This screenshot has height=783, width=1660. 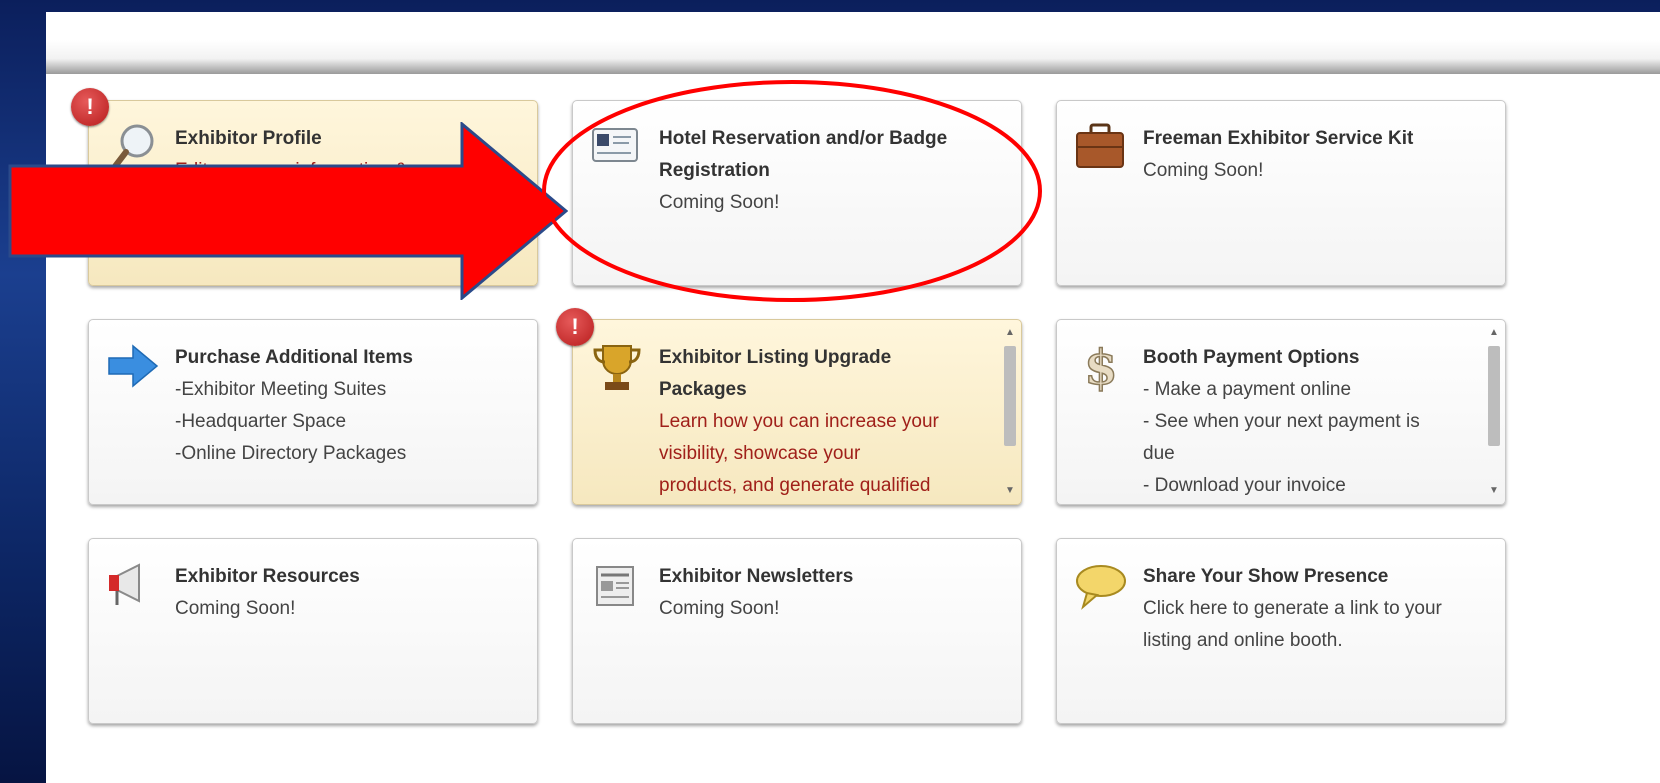 What do you see at coordinates (1251, 357) in the screenshot?
I see `tile-title: Booth Payment Options` at bounding box center [1251, 357].